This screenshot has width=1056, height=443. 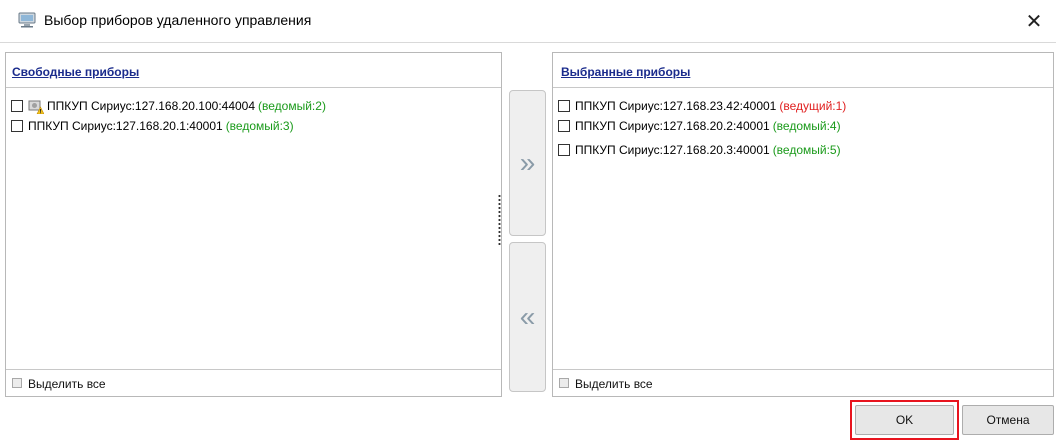 I want to click on device-address: 127.168.20.1:40001, so click(x=169, y=126).